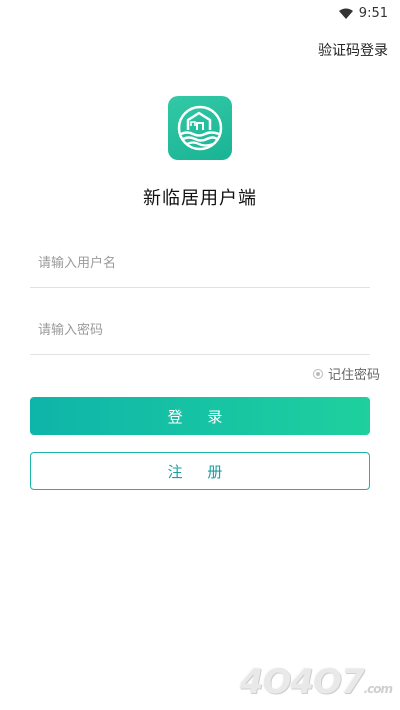 This screenshot has width=400, height=710. Describe the element at coordinates (353, 375) in the screenshot. I see `remember-password-label: 记住密码` at that location.